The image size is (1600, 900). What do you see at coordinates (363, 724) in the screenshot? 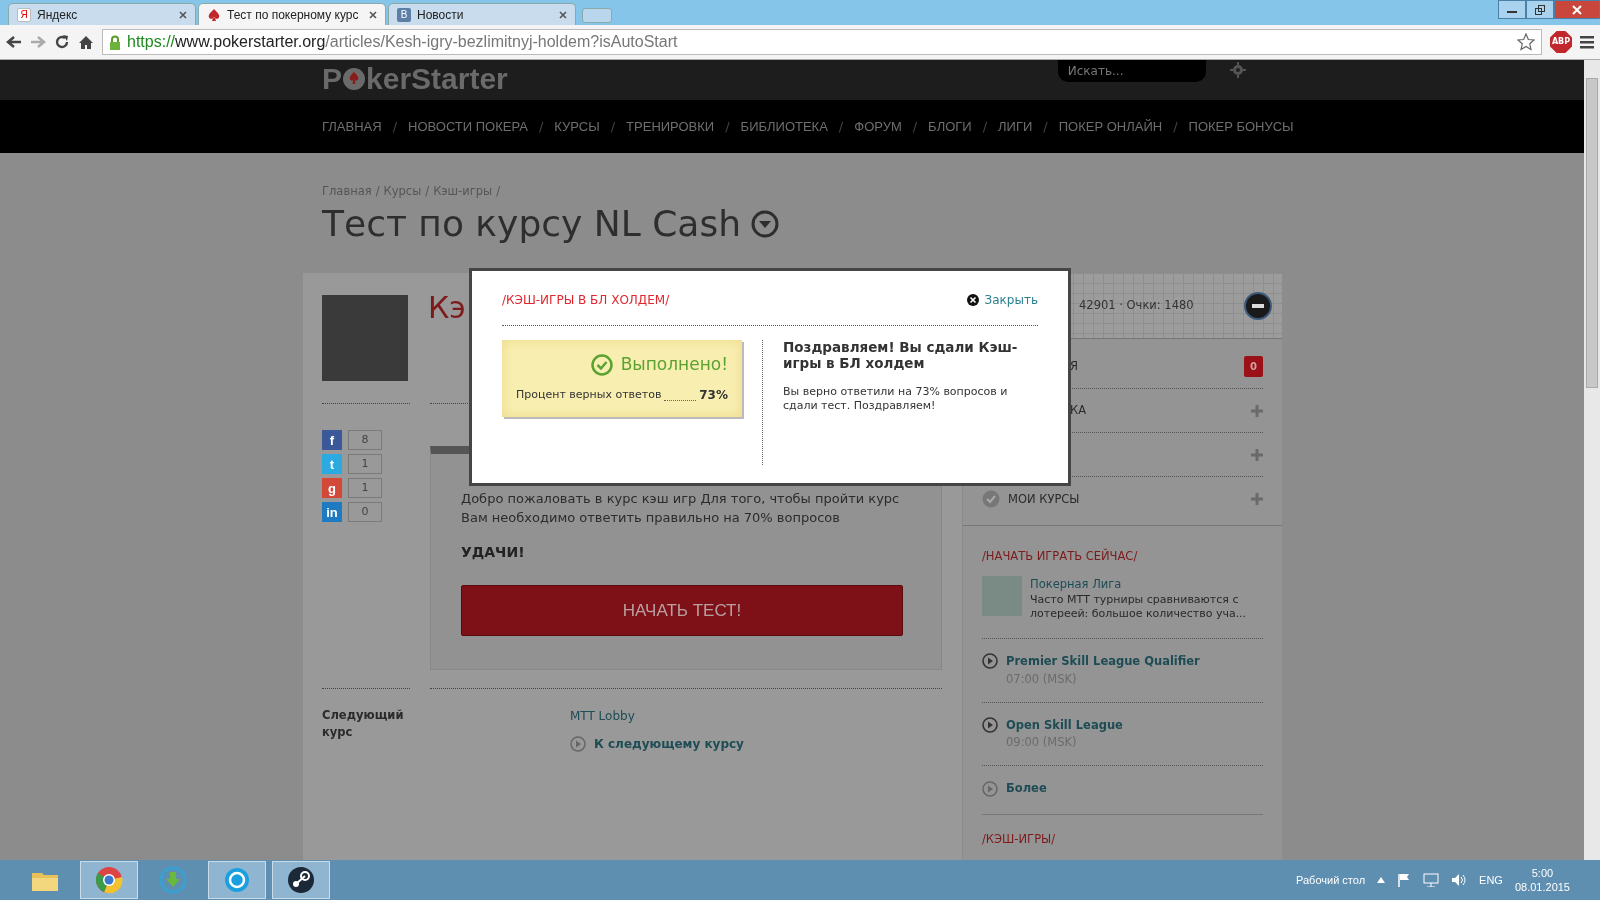
I see `next-course-label: Следующий курс` at bounding box center [363, 724].